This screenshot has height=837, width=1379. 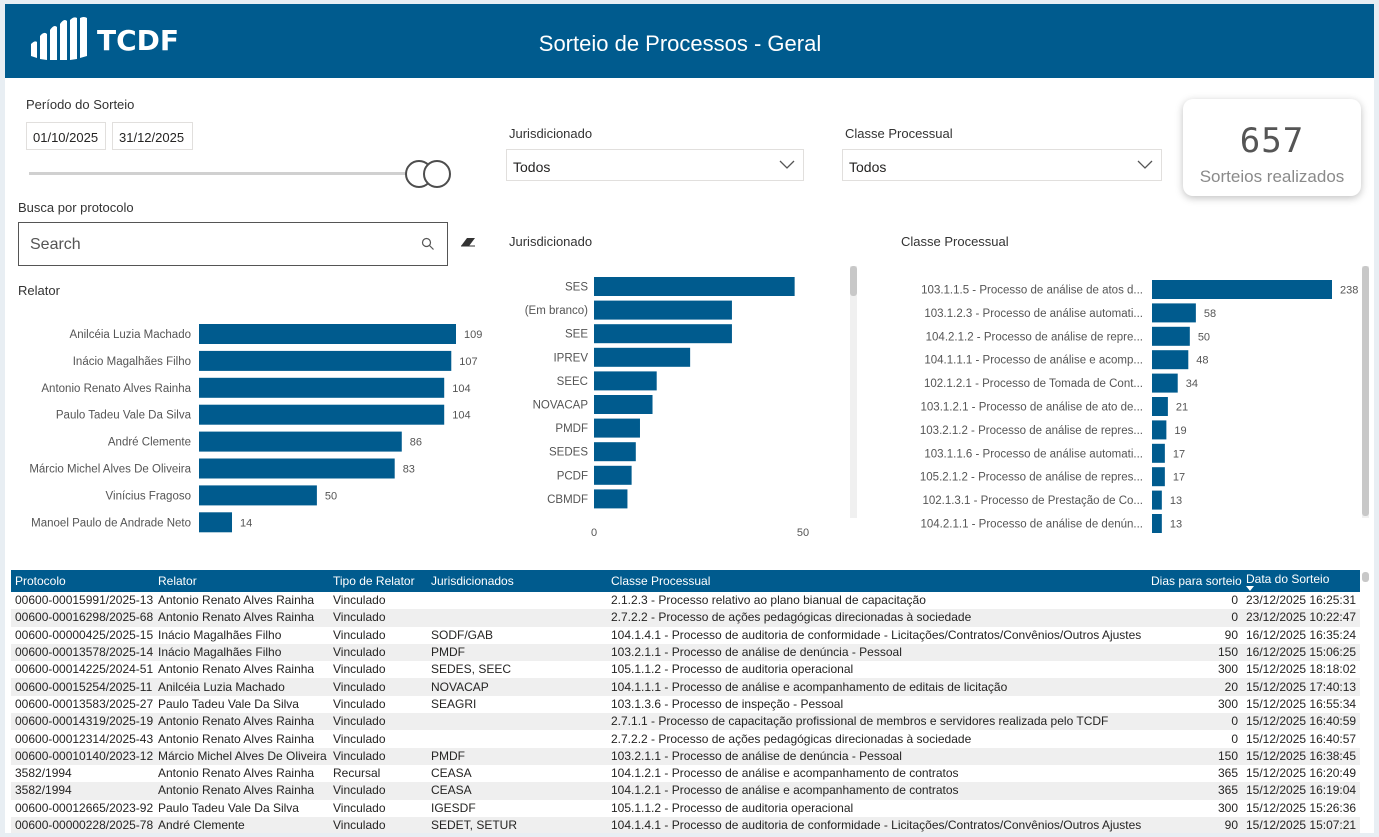 What do you see at coordinates (55, 244) in the screenshot?
I see `search-placeholder: Search` at bounding box center [55, 244].